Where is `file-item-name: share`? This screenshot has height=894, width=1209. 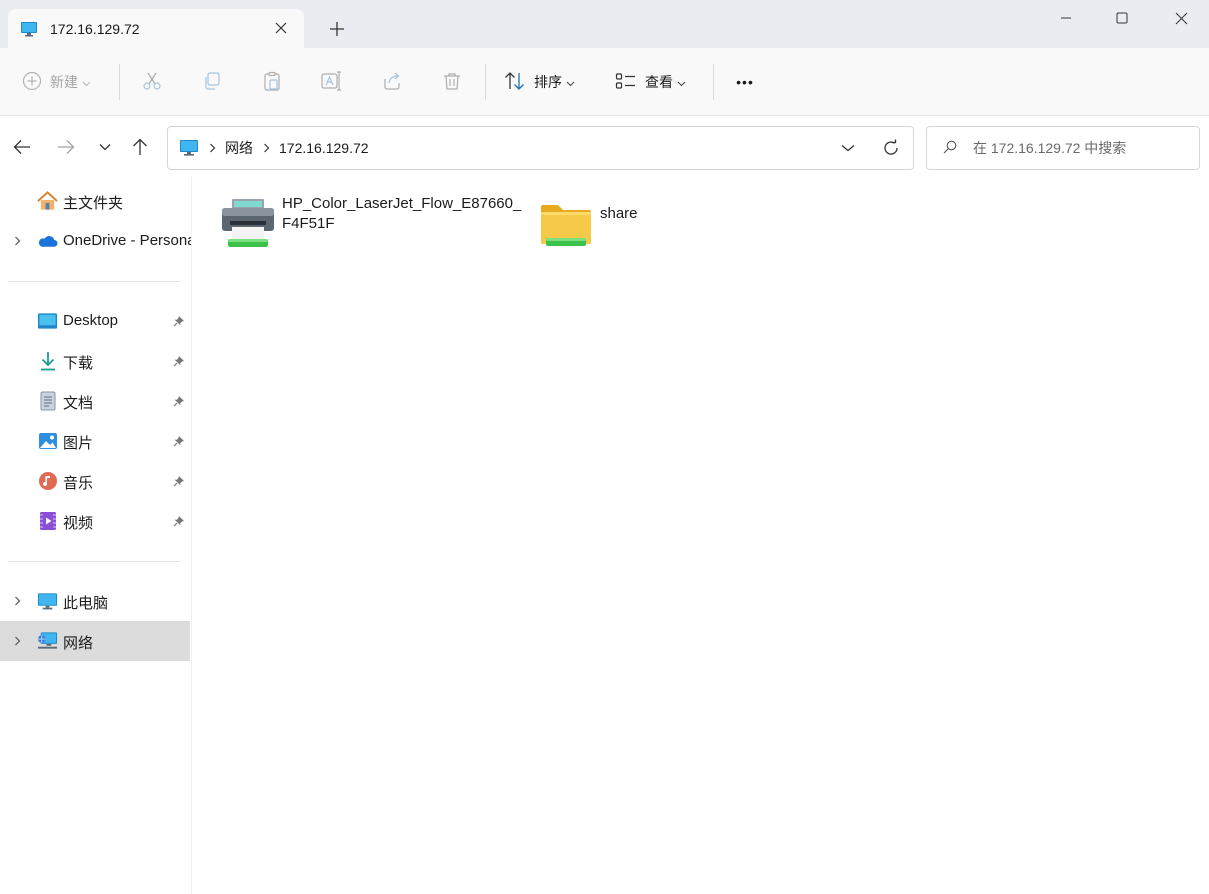 file-item-name: share is located at coordinates (619, 213).